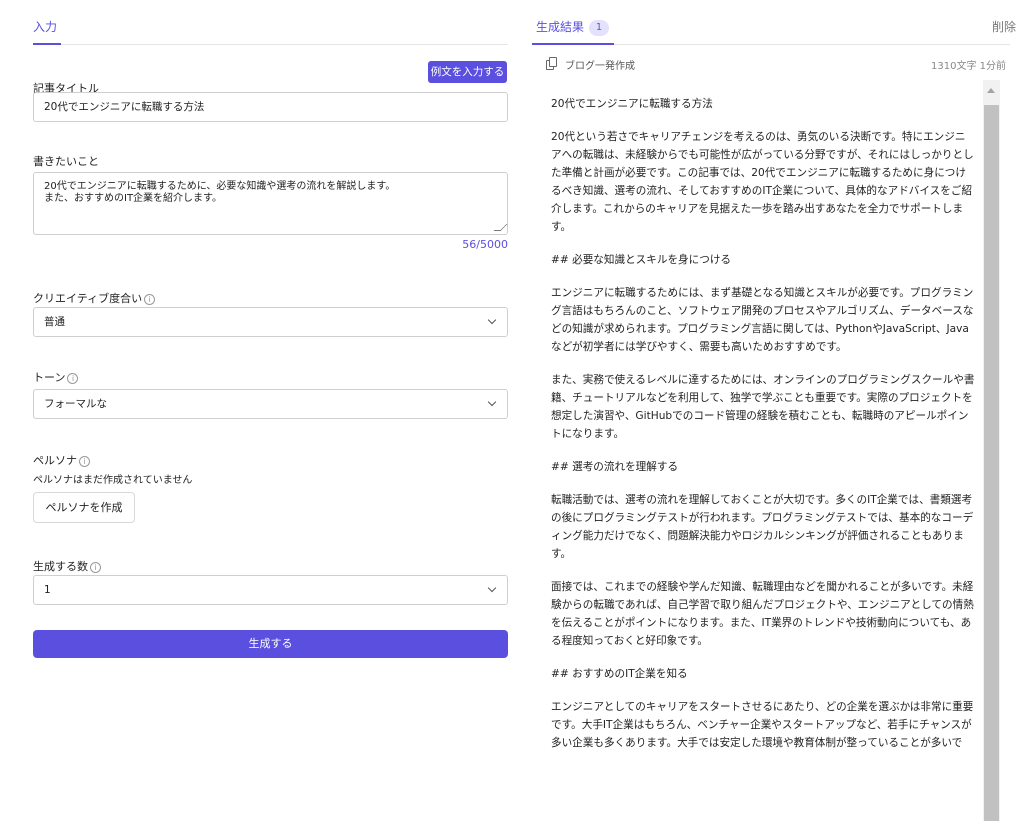 Image resolution: width=1024 pixels, height=821 pixels. What do you see at coordinates (619, 674) in the screenshot?
I see `result-paragraph: ## おすすめのIT企業を知る` at bounding box center [619, 674].